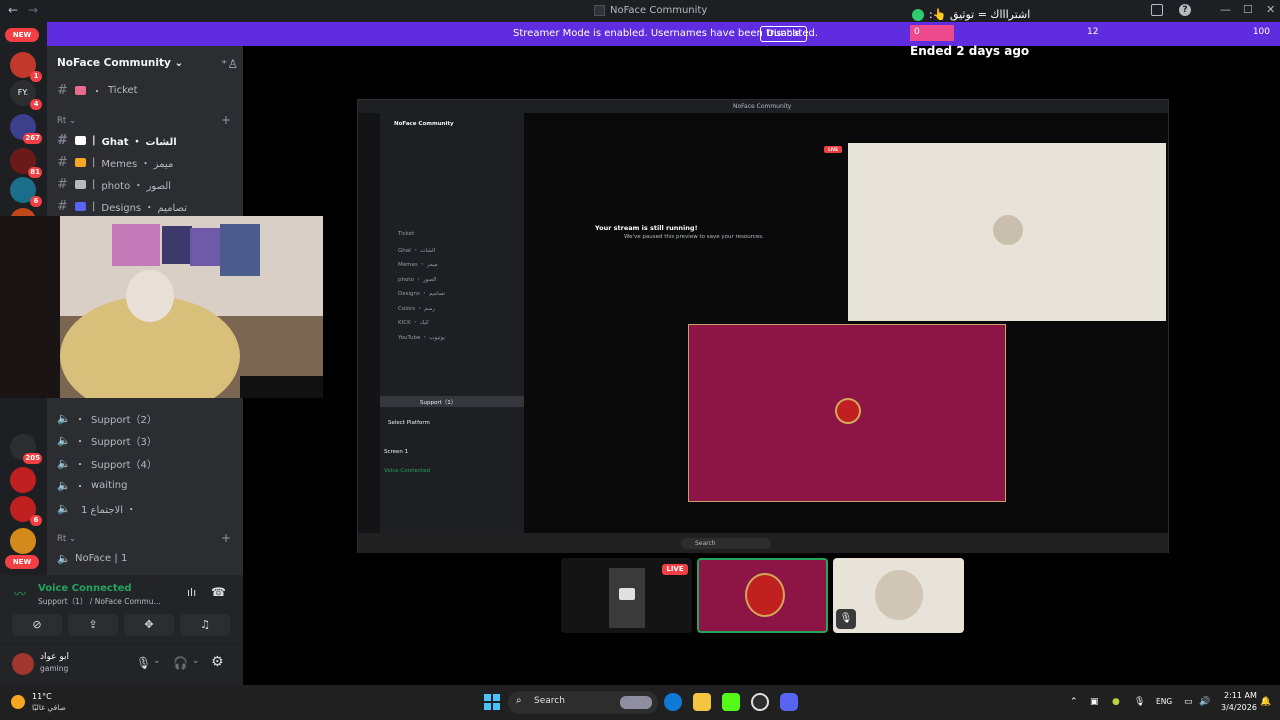 The height and width of the screenshot is (720, 1280). I want to click on voice-channel-item: 🔈 ・ Support（4）, so click(107, 463).